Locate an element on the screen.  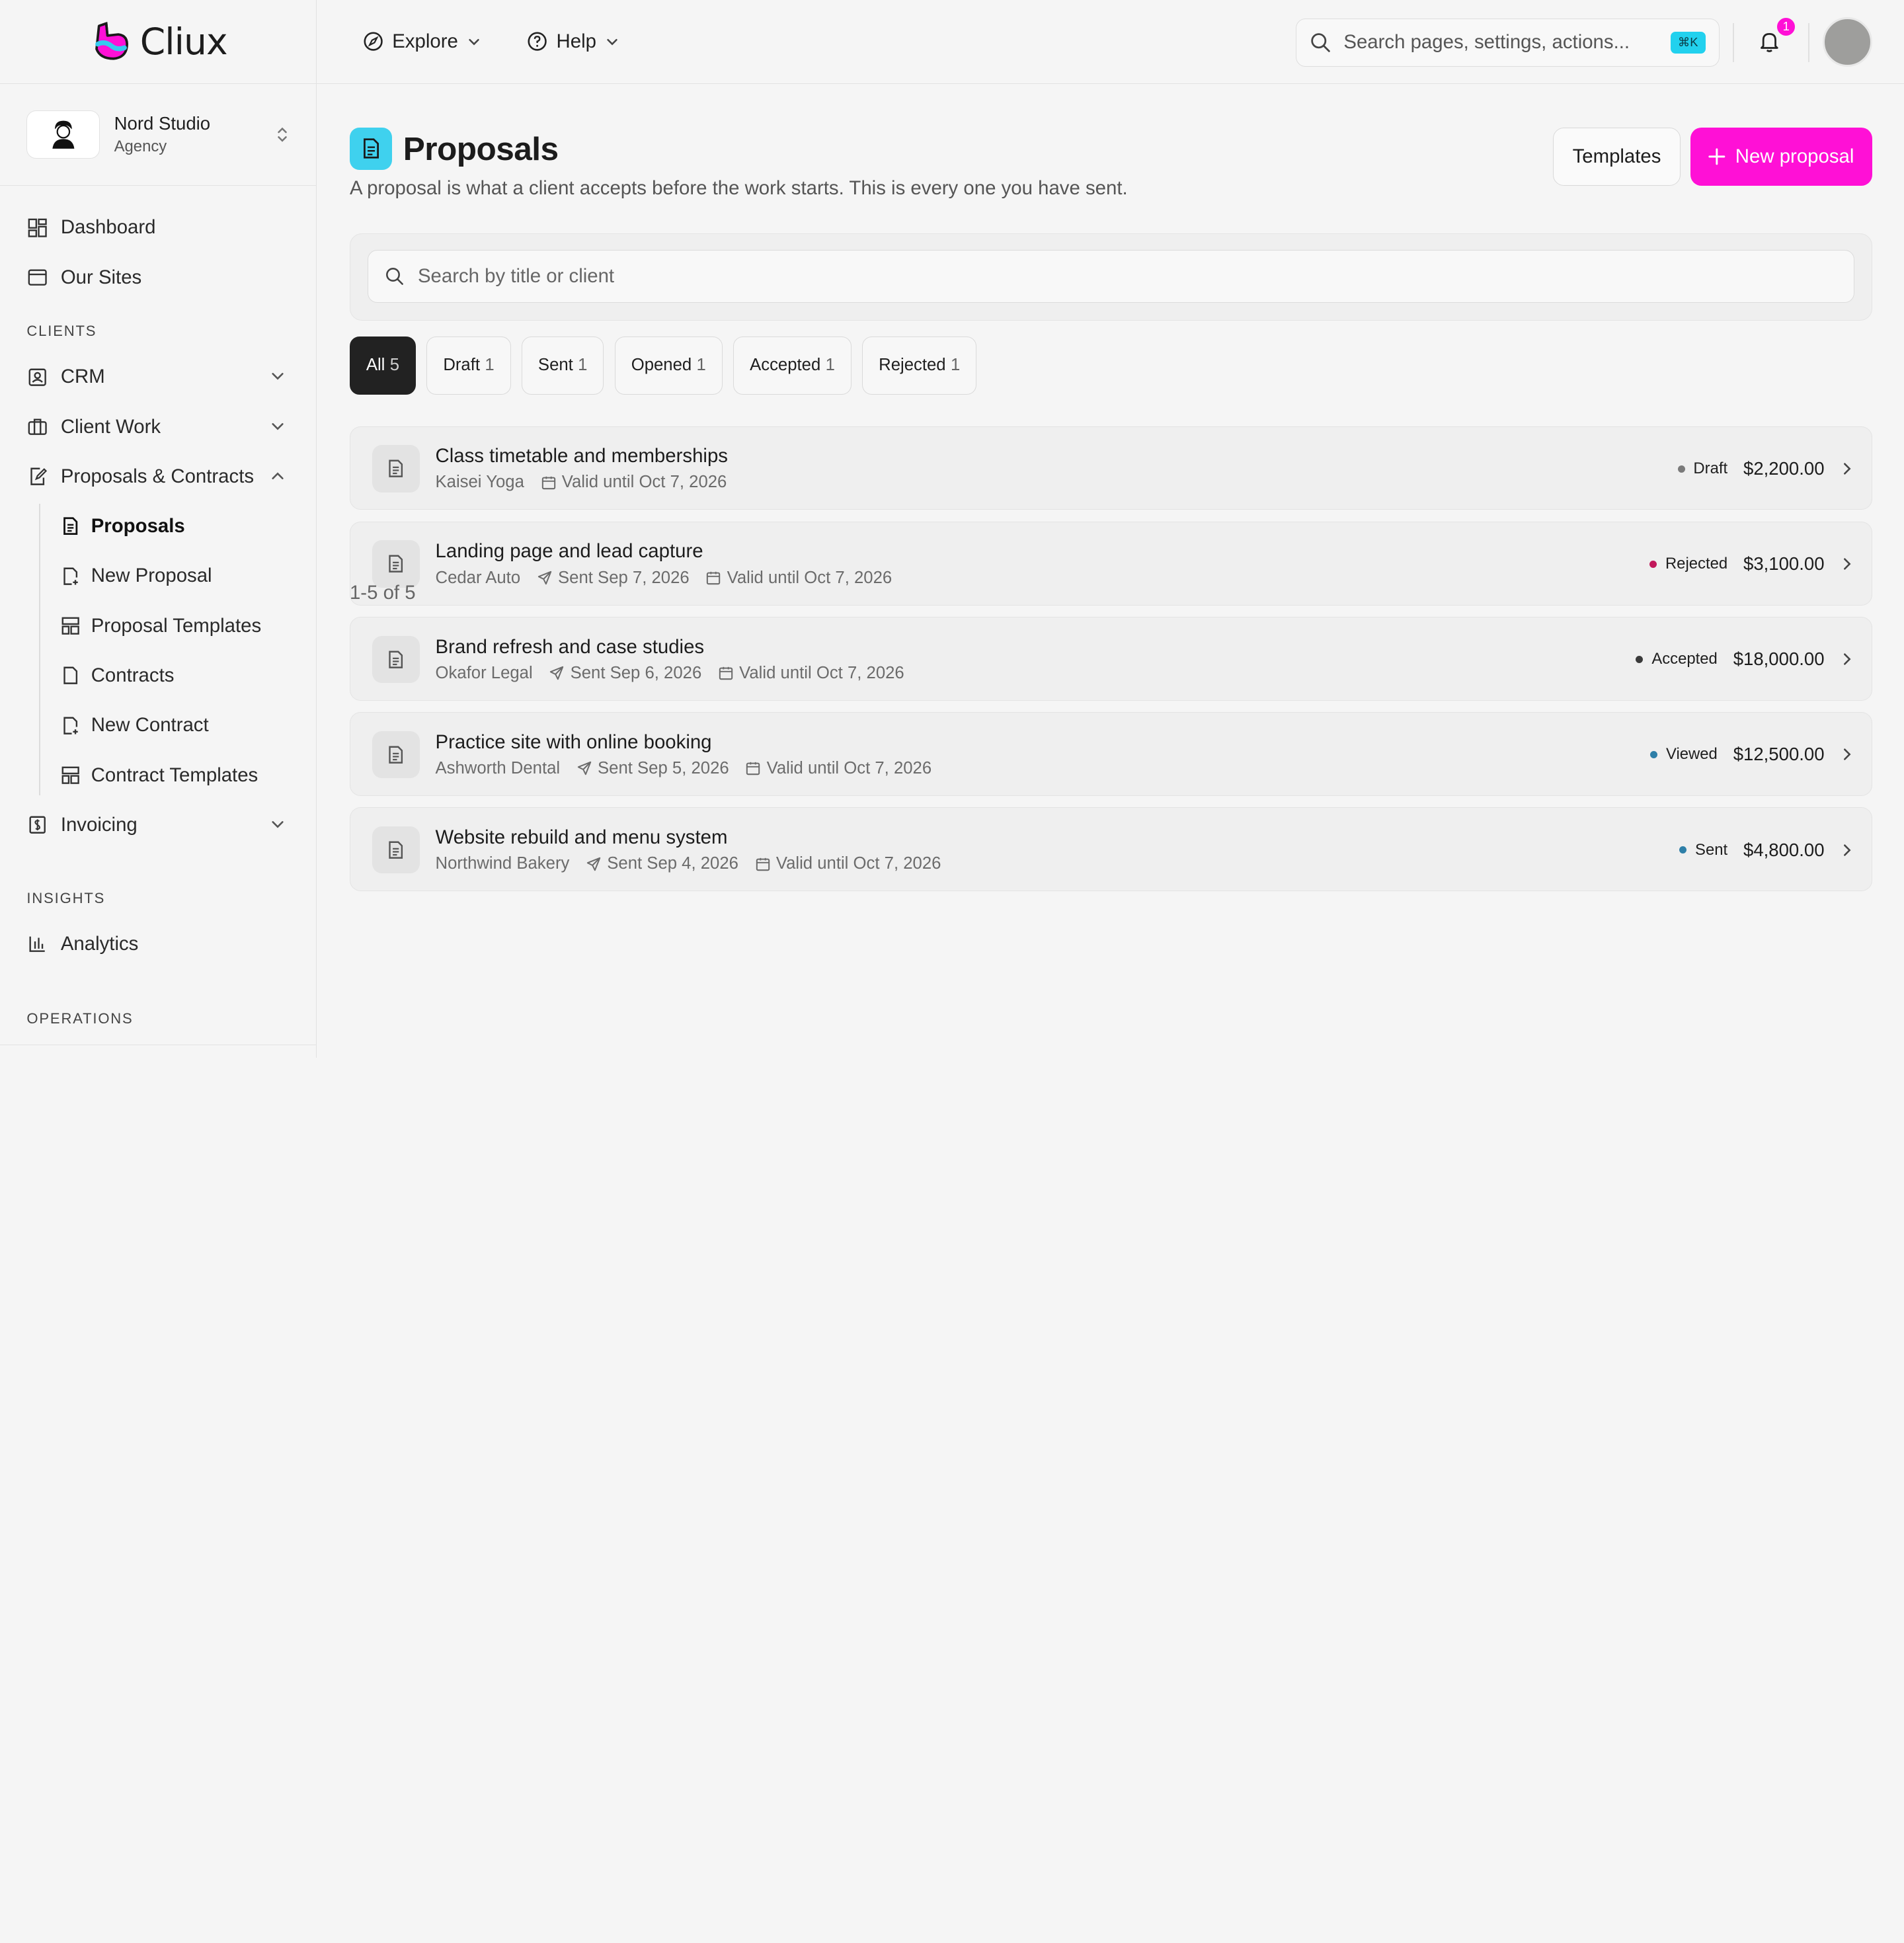
sidebar-item-contract-templates: Contract Templates is located at coordinates (158, 775).